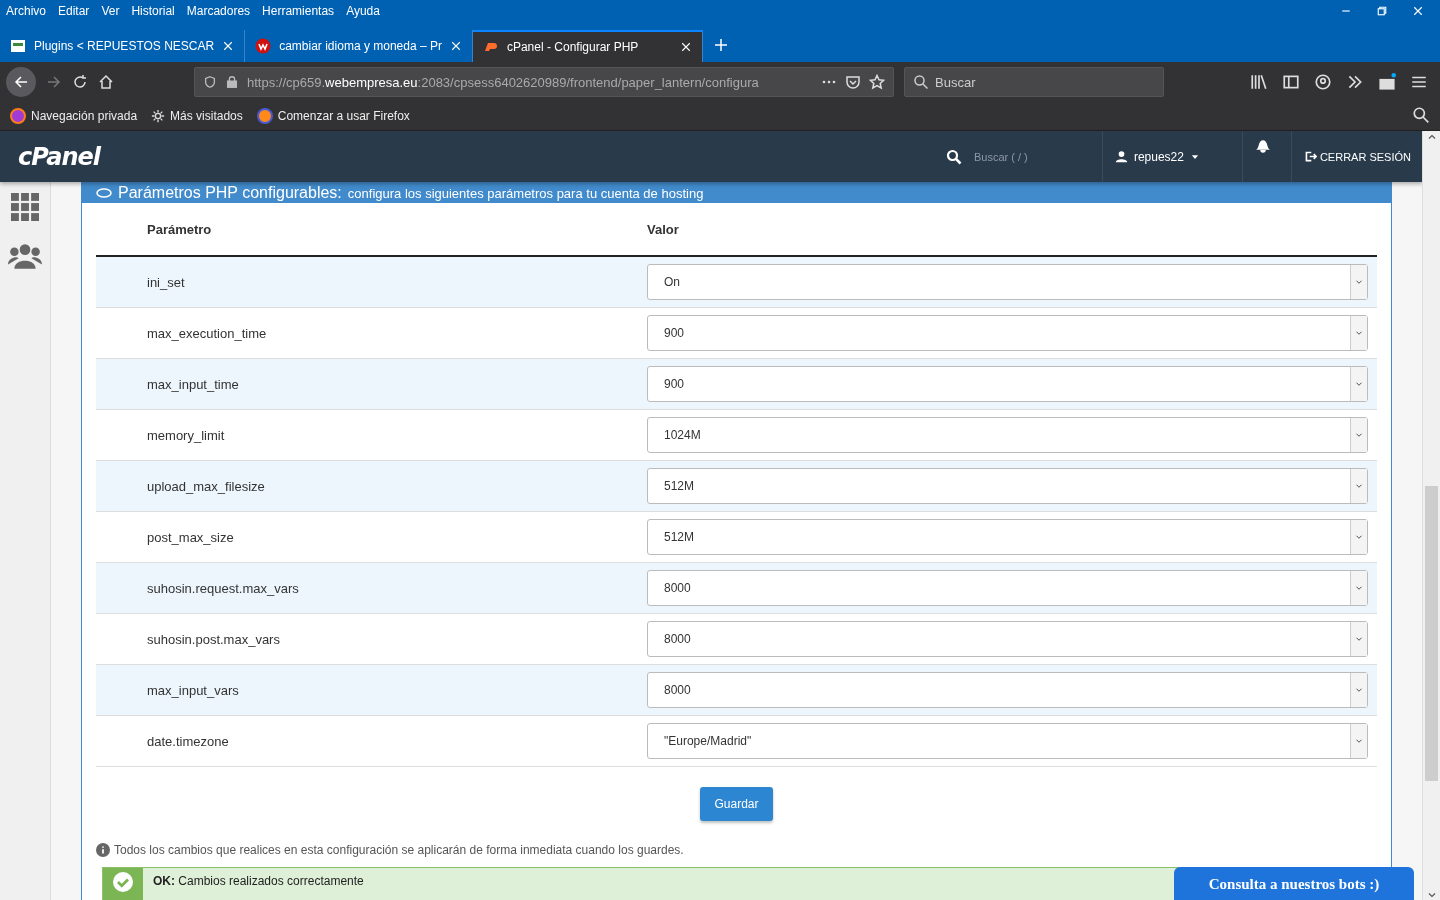 Image resolution: width=1440 pixels, height=900 pixels. Describe the element at coordinates (525, 193) in the screenshot. I see `panel-subtitle: configura los siguientes parámetros para tu cuenta de hosting` at that location.